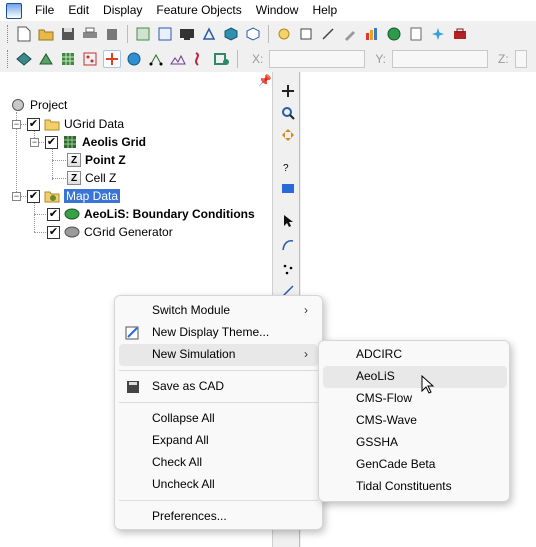  I want to click on main-toolbar, so click(268, 34).